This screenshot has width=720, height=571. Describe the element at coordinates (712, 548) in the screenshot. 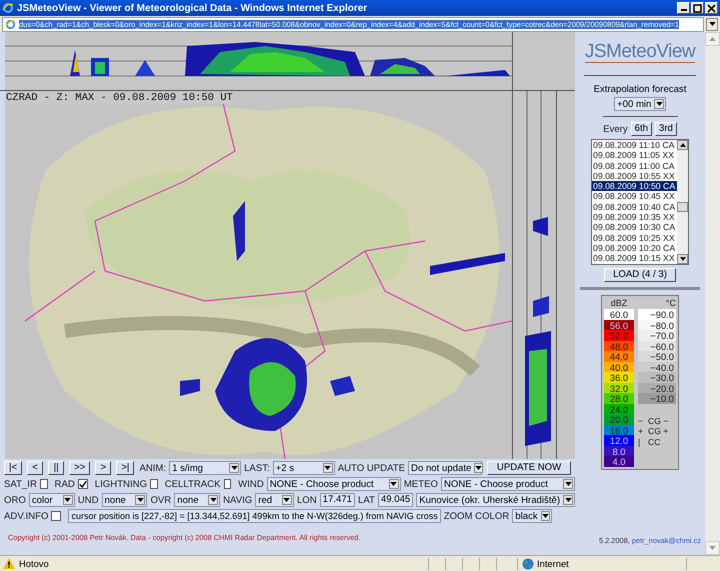

I see `down-arrow-icon` at that location.